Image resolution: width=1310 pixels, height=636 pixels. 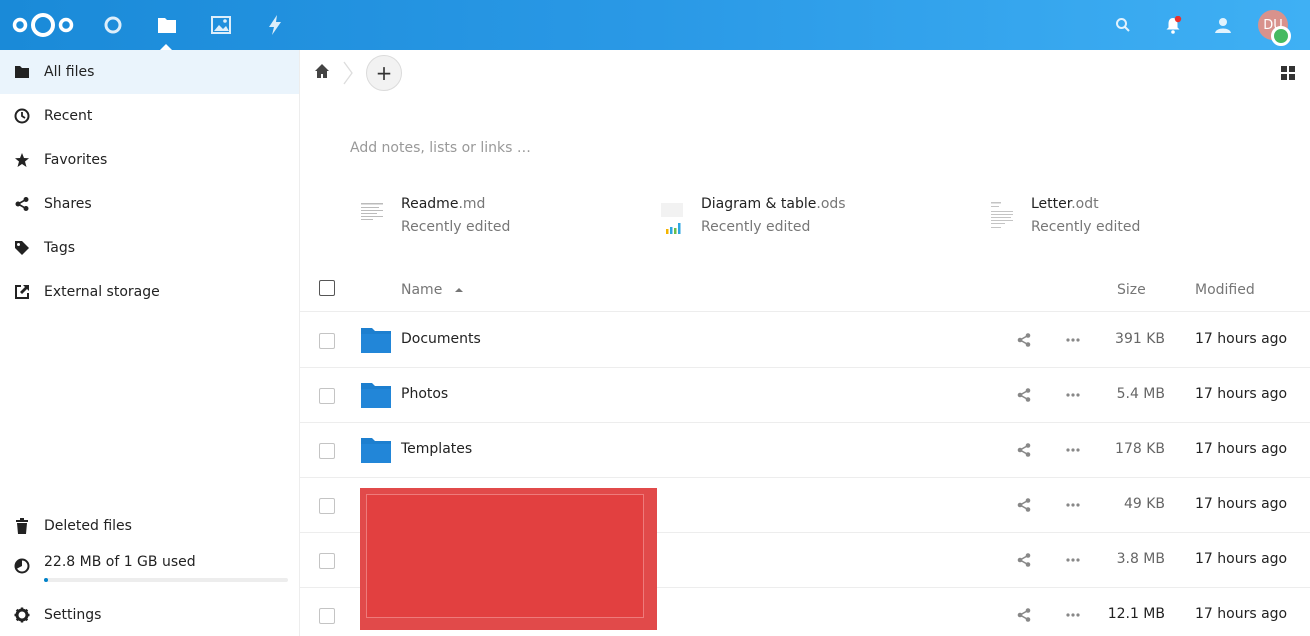 What do you see at coordinates (1173, 25) in the screenshot?
I see `notifications-icon` at bounding box center [1173, 25].